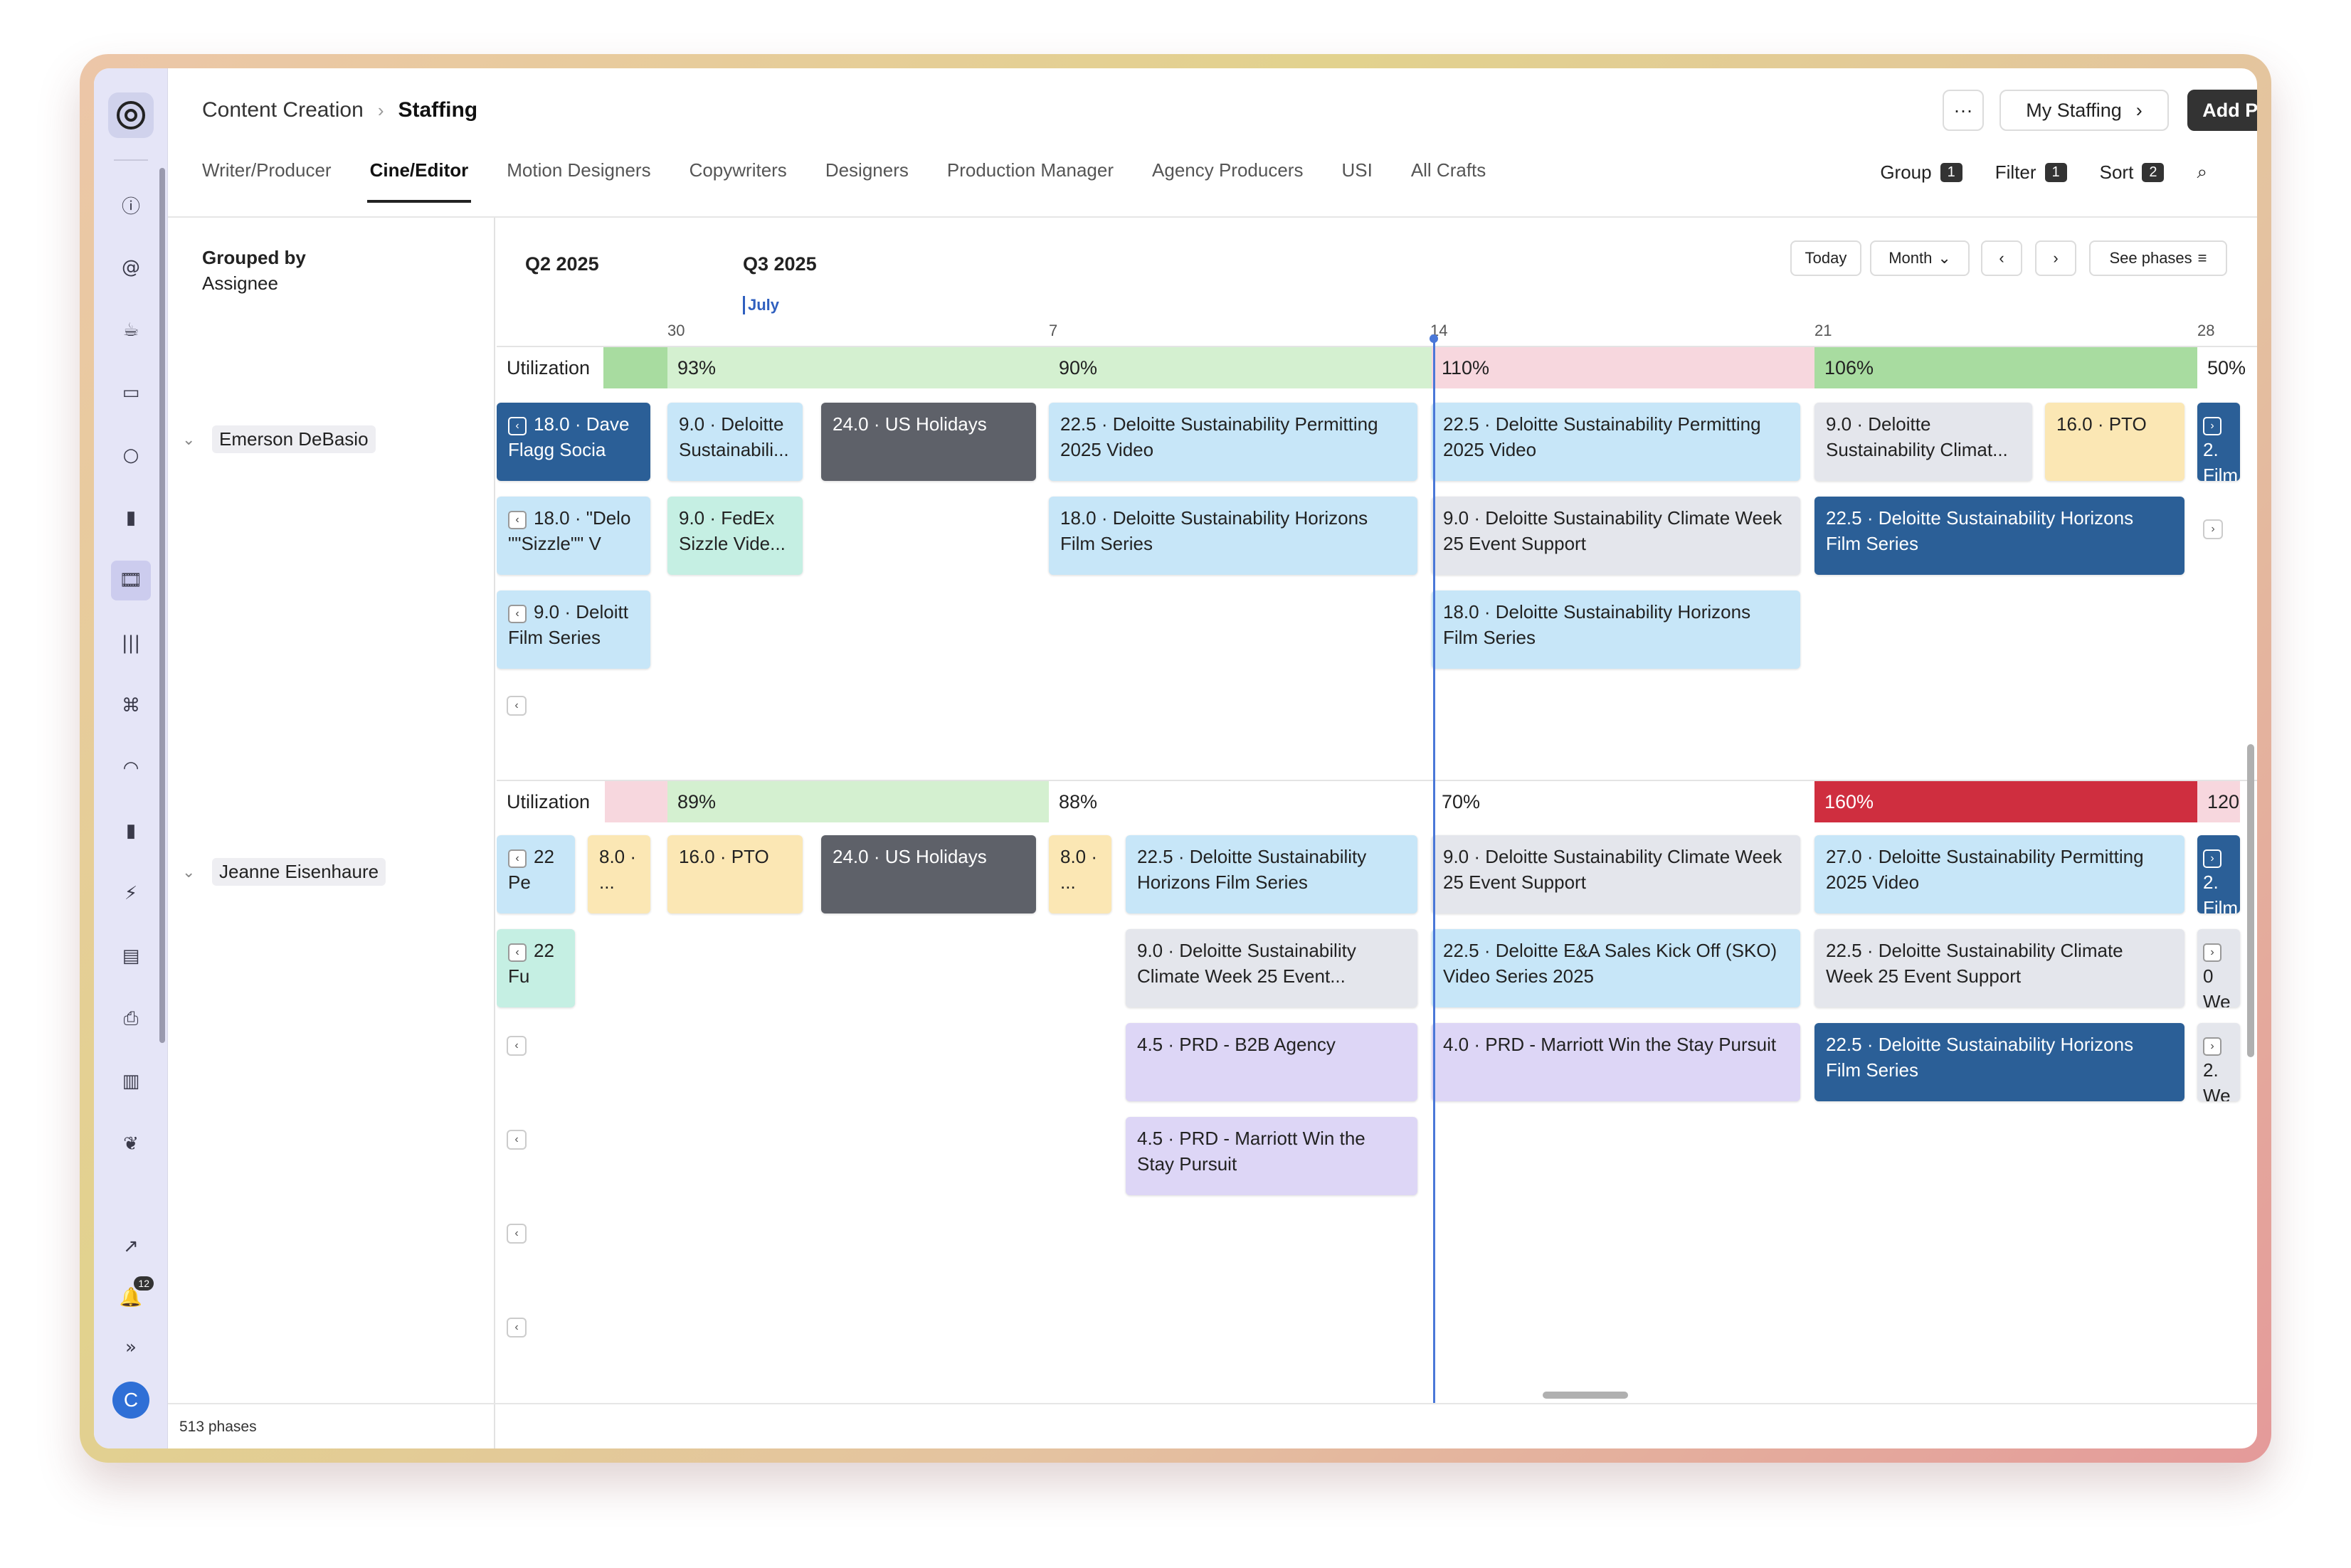 This screenshot has width=2351, height=1568. Describe the element at coordinates (2084, 110) in the screenshot. I see `my-staffing-button: My Staffing ›` at that location.